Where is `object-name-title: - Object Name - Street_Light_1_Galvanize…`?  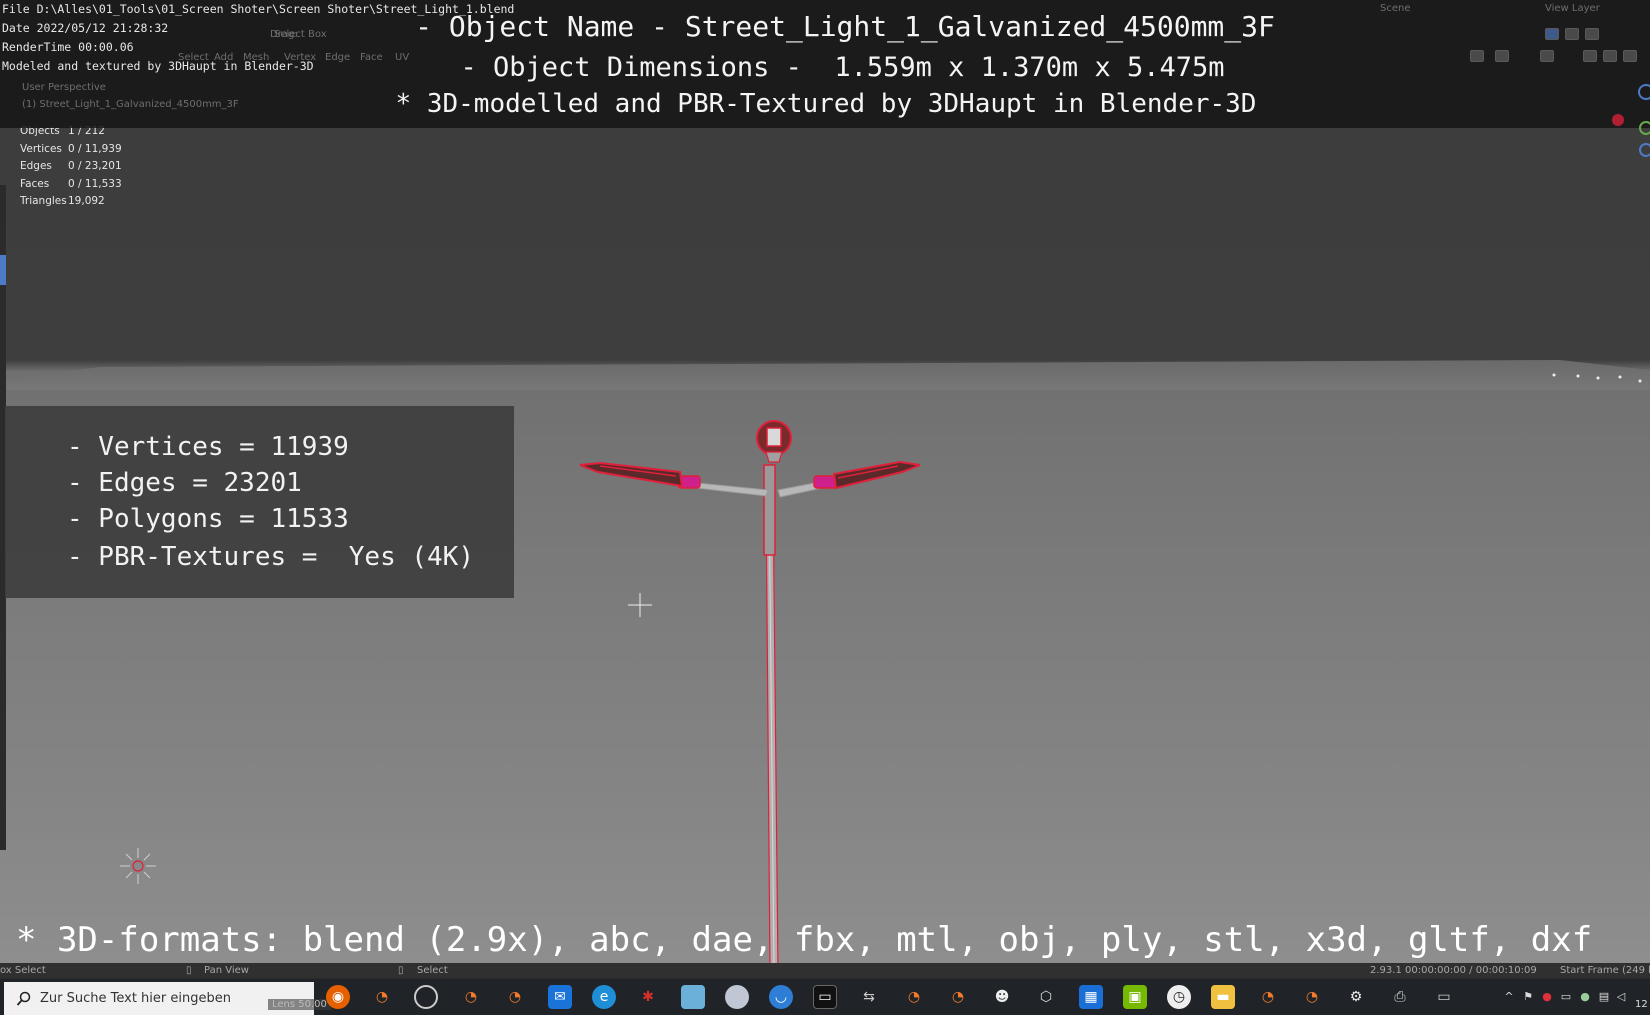
object-name-title: - Object Name - Street_Light_1_Galvanize… is located at coordinates (845, 26).